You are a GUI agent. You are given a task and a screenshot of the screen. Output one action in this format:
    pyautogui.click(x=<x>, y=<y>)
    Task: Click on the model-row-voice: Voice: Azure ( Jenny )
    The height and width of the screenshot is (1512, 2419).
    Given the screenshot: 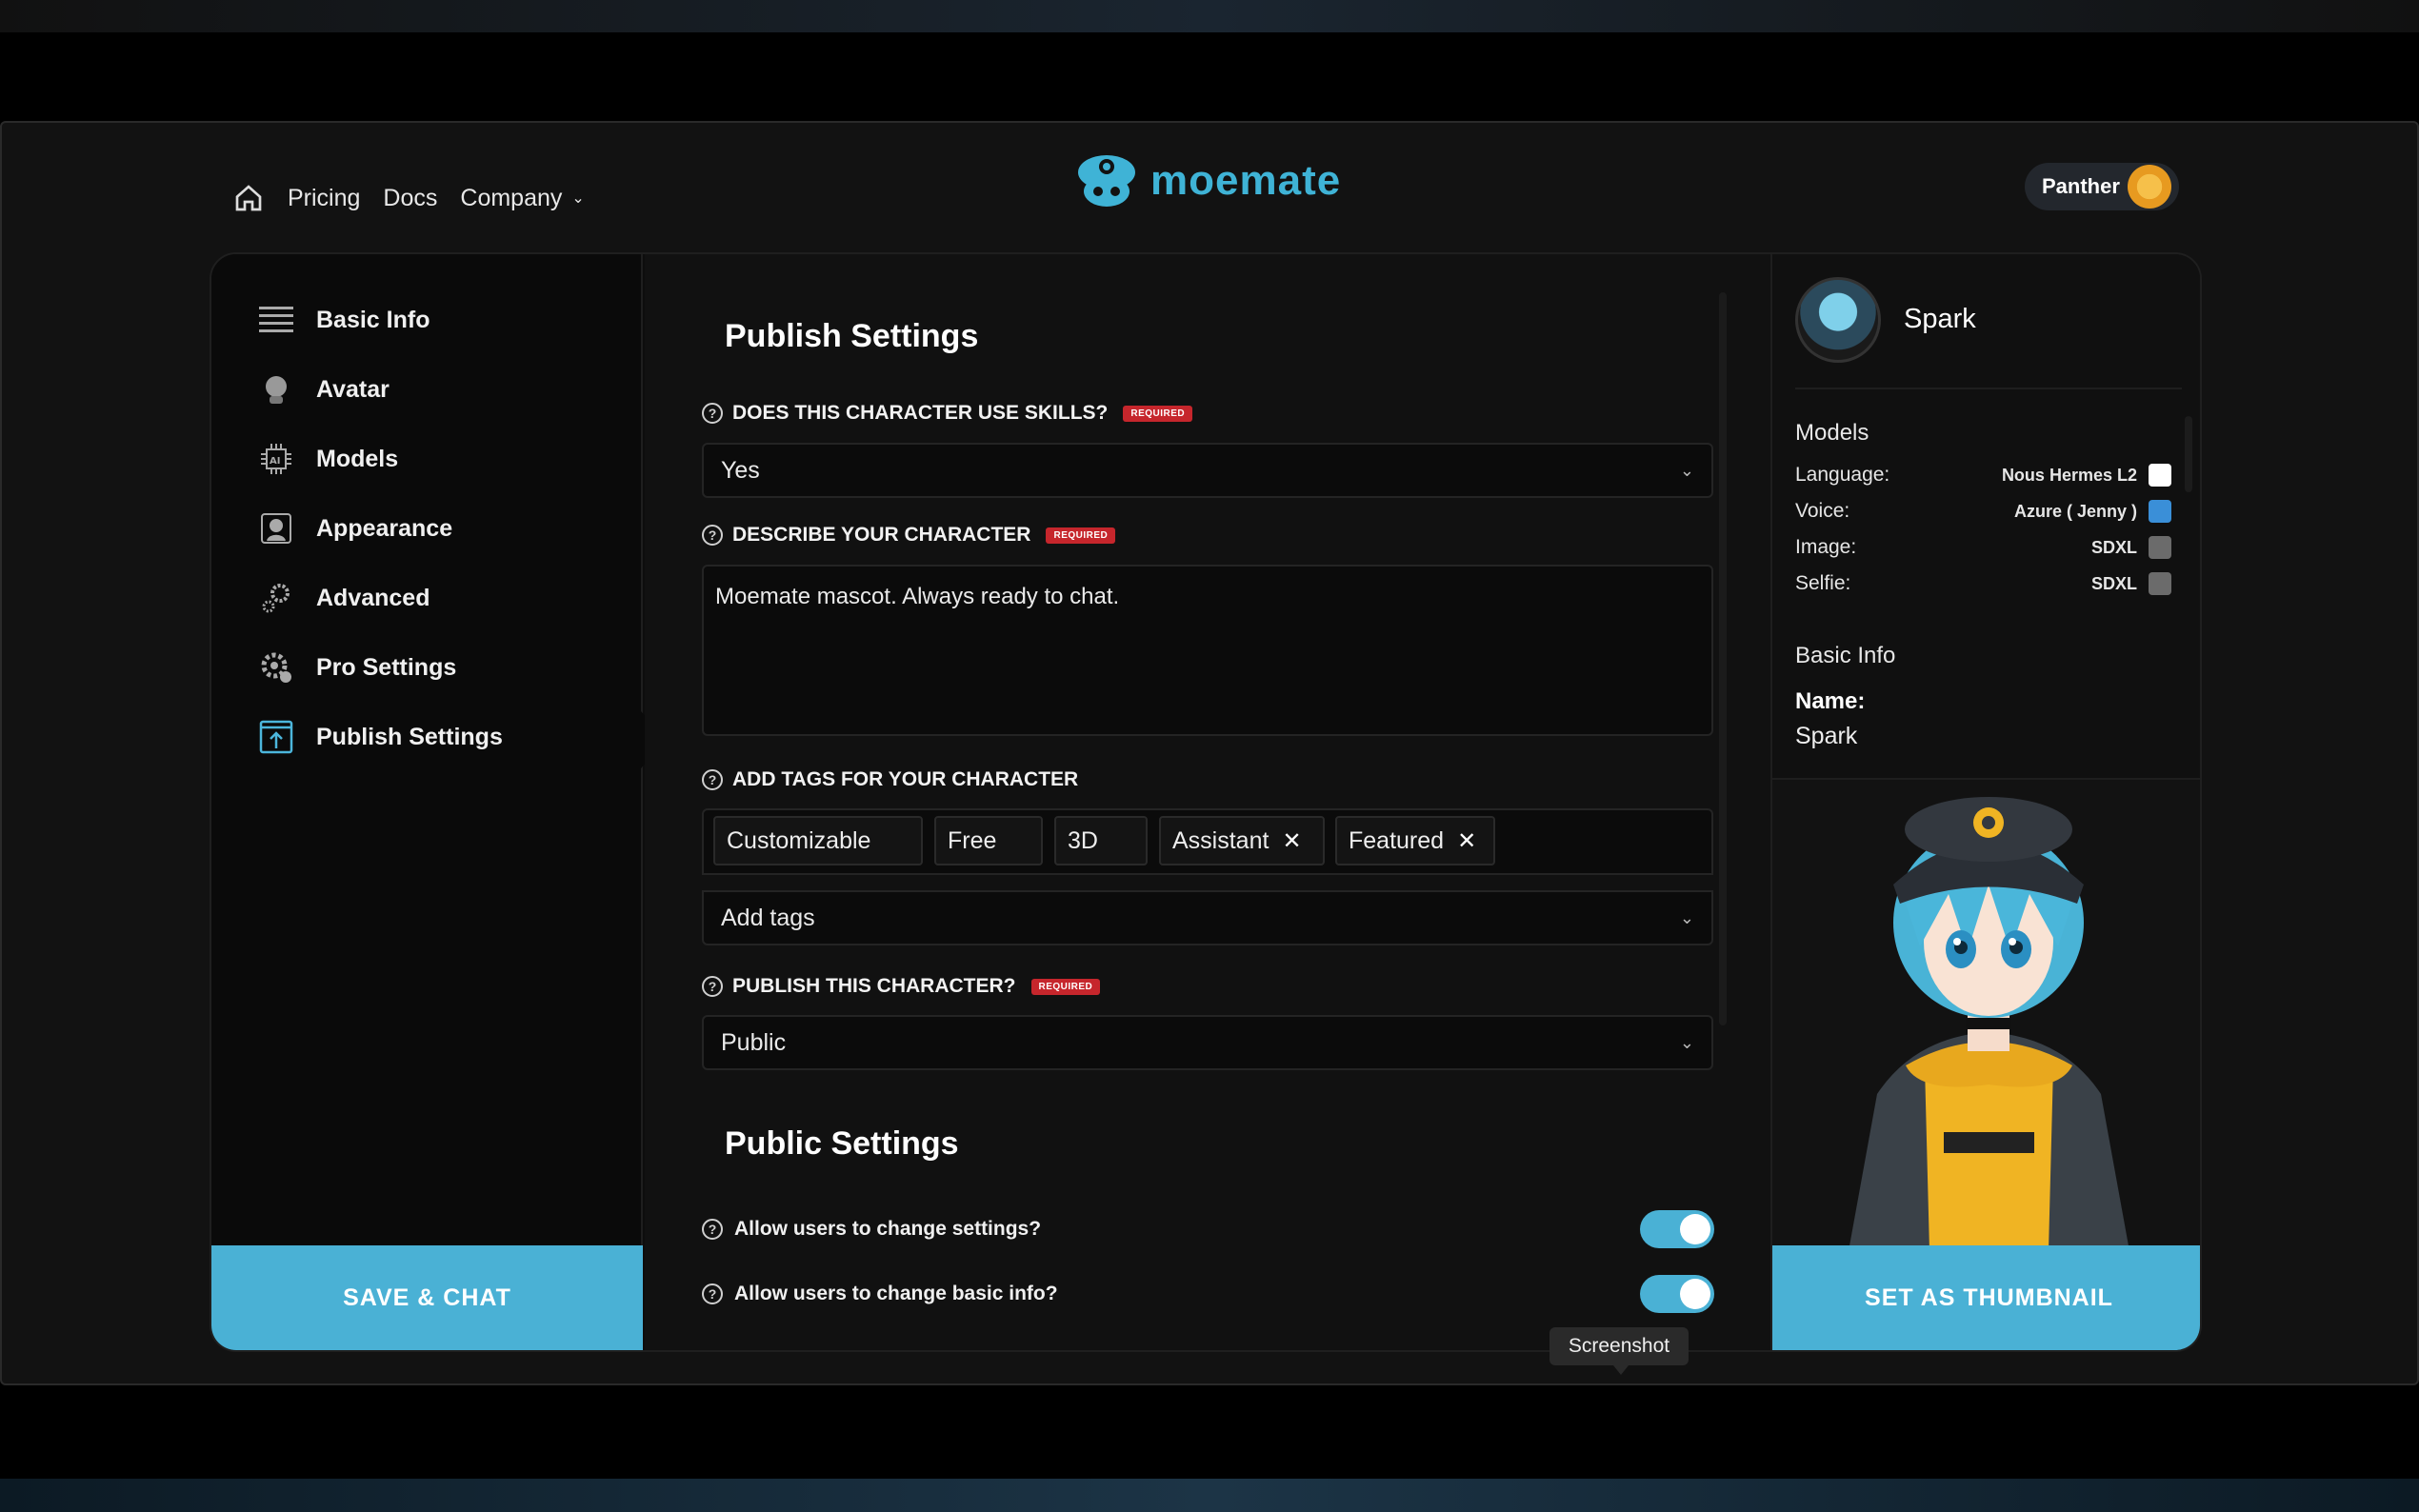 What is the action you would take?
    pyautogui.click(x=1983, y=511)
    